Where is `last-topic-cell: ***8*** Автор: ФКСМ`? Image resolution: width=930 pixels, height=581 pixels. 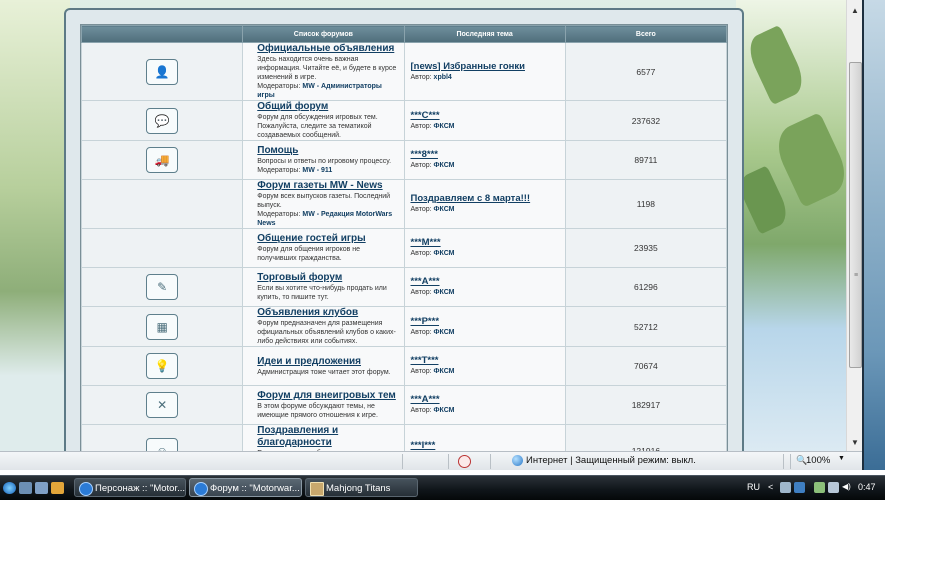 last-topic-cell: ***8*** Автор: ФКСМ is located at coordinates (484, 160).